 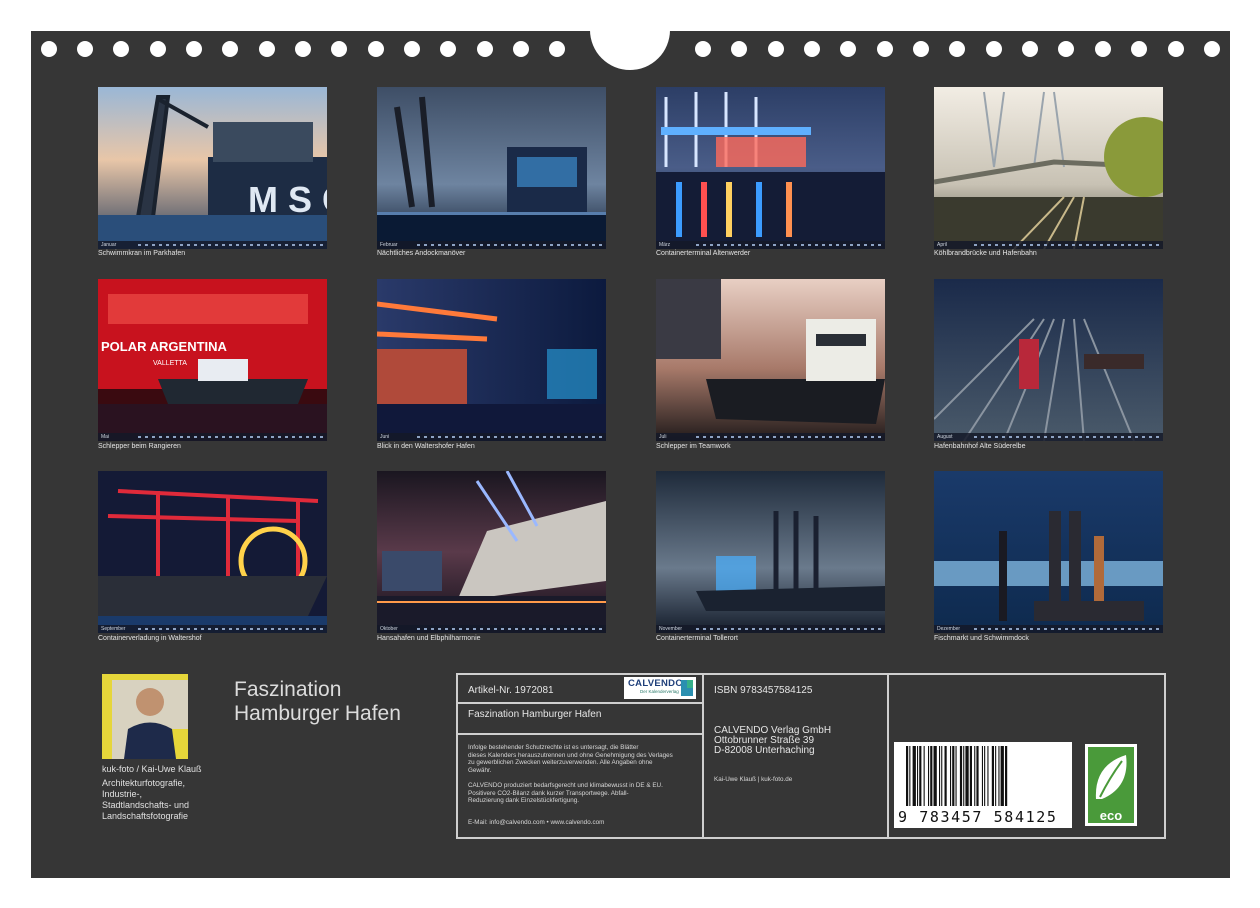 I want to click on binding-holes, so click(x=630, y=35).